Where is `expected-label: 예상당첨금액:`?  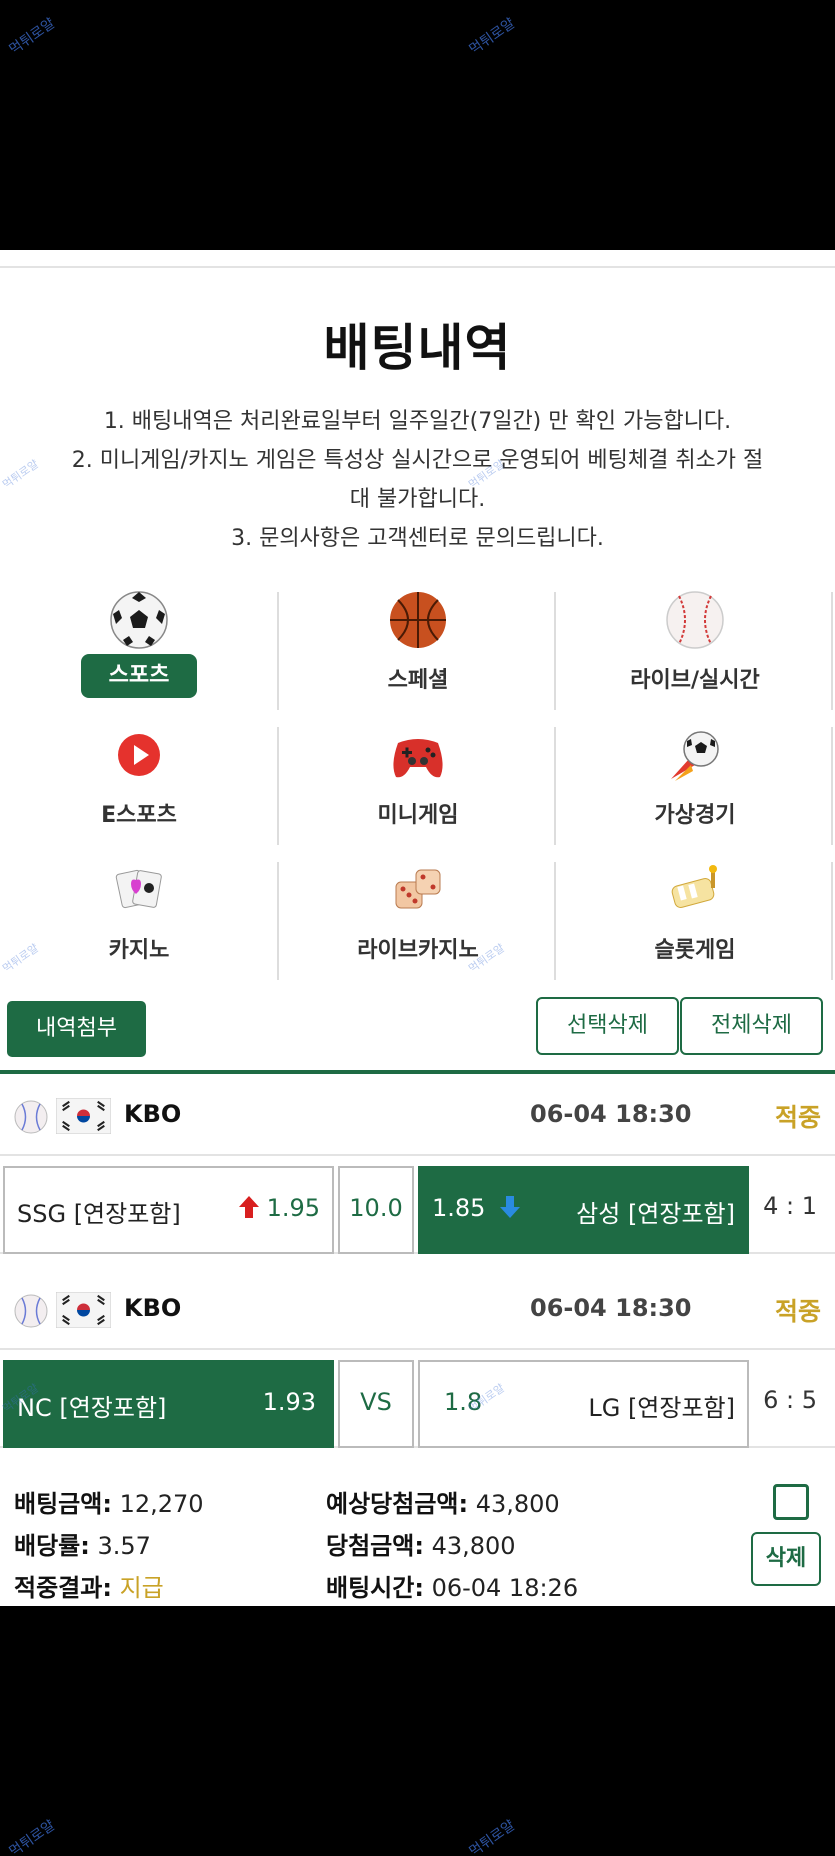
expected-label: 예상당첨금액: is located at coordinates (397, 1504).